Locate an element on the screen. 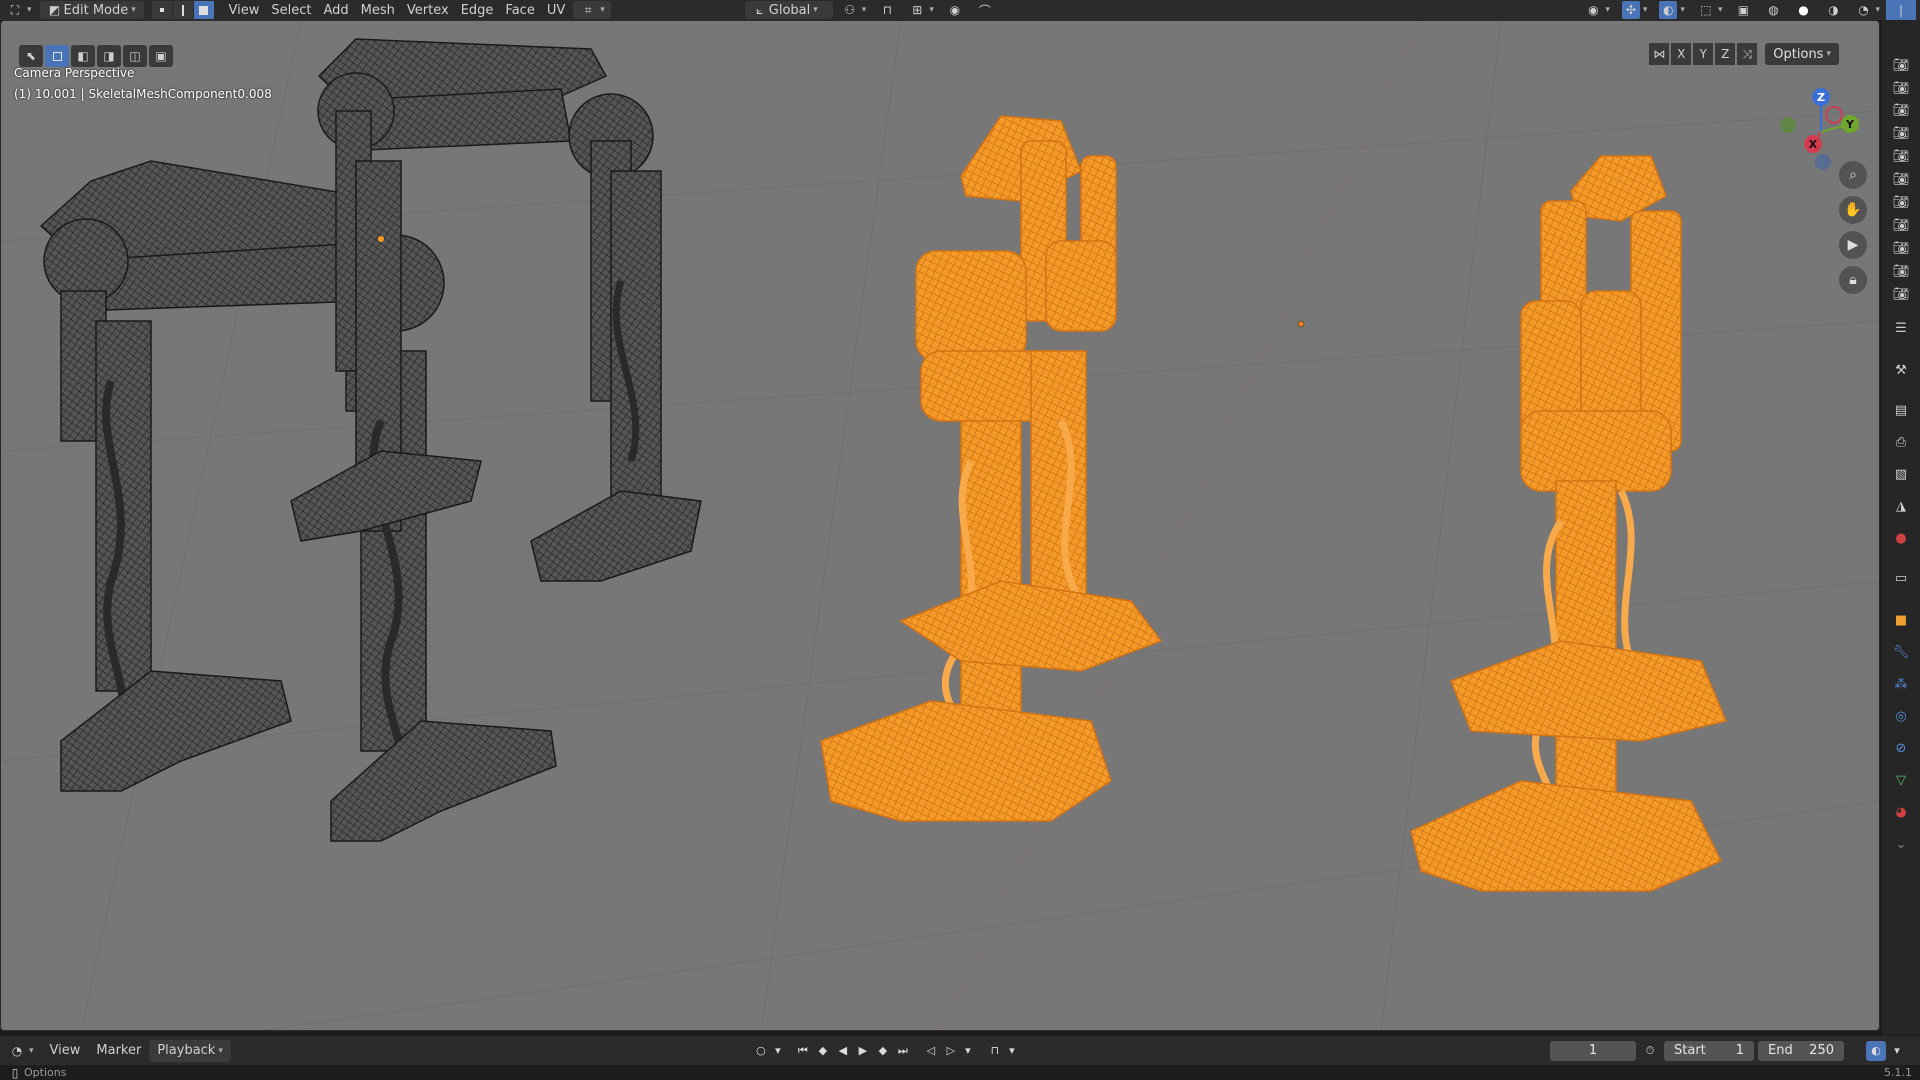  shading-wireframe-button: ◍ is located at coordinates (1773, 10).